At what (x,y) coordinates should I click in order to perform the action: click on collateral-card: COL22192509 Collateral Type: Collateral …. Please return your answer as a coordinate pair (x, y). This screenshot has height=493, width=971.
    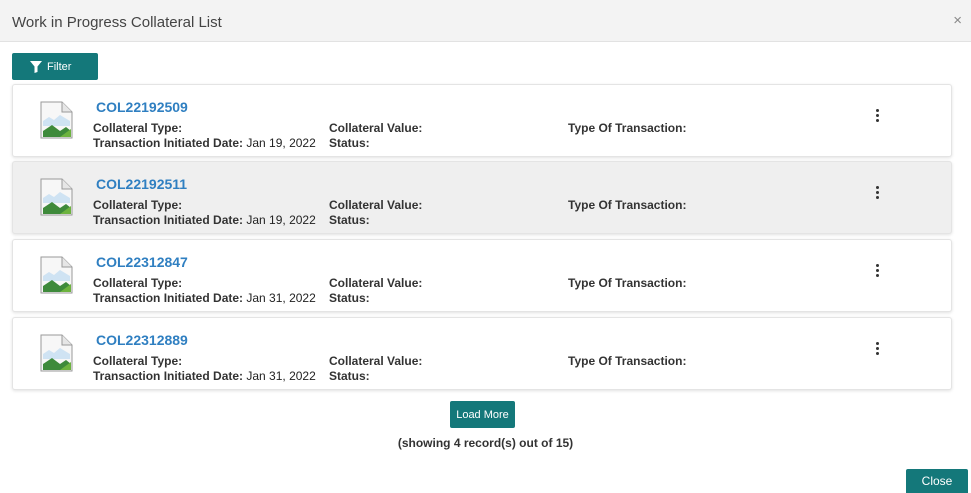
    Looking at the image, I should click on (482, 120).